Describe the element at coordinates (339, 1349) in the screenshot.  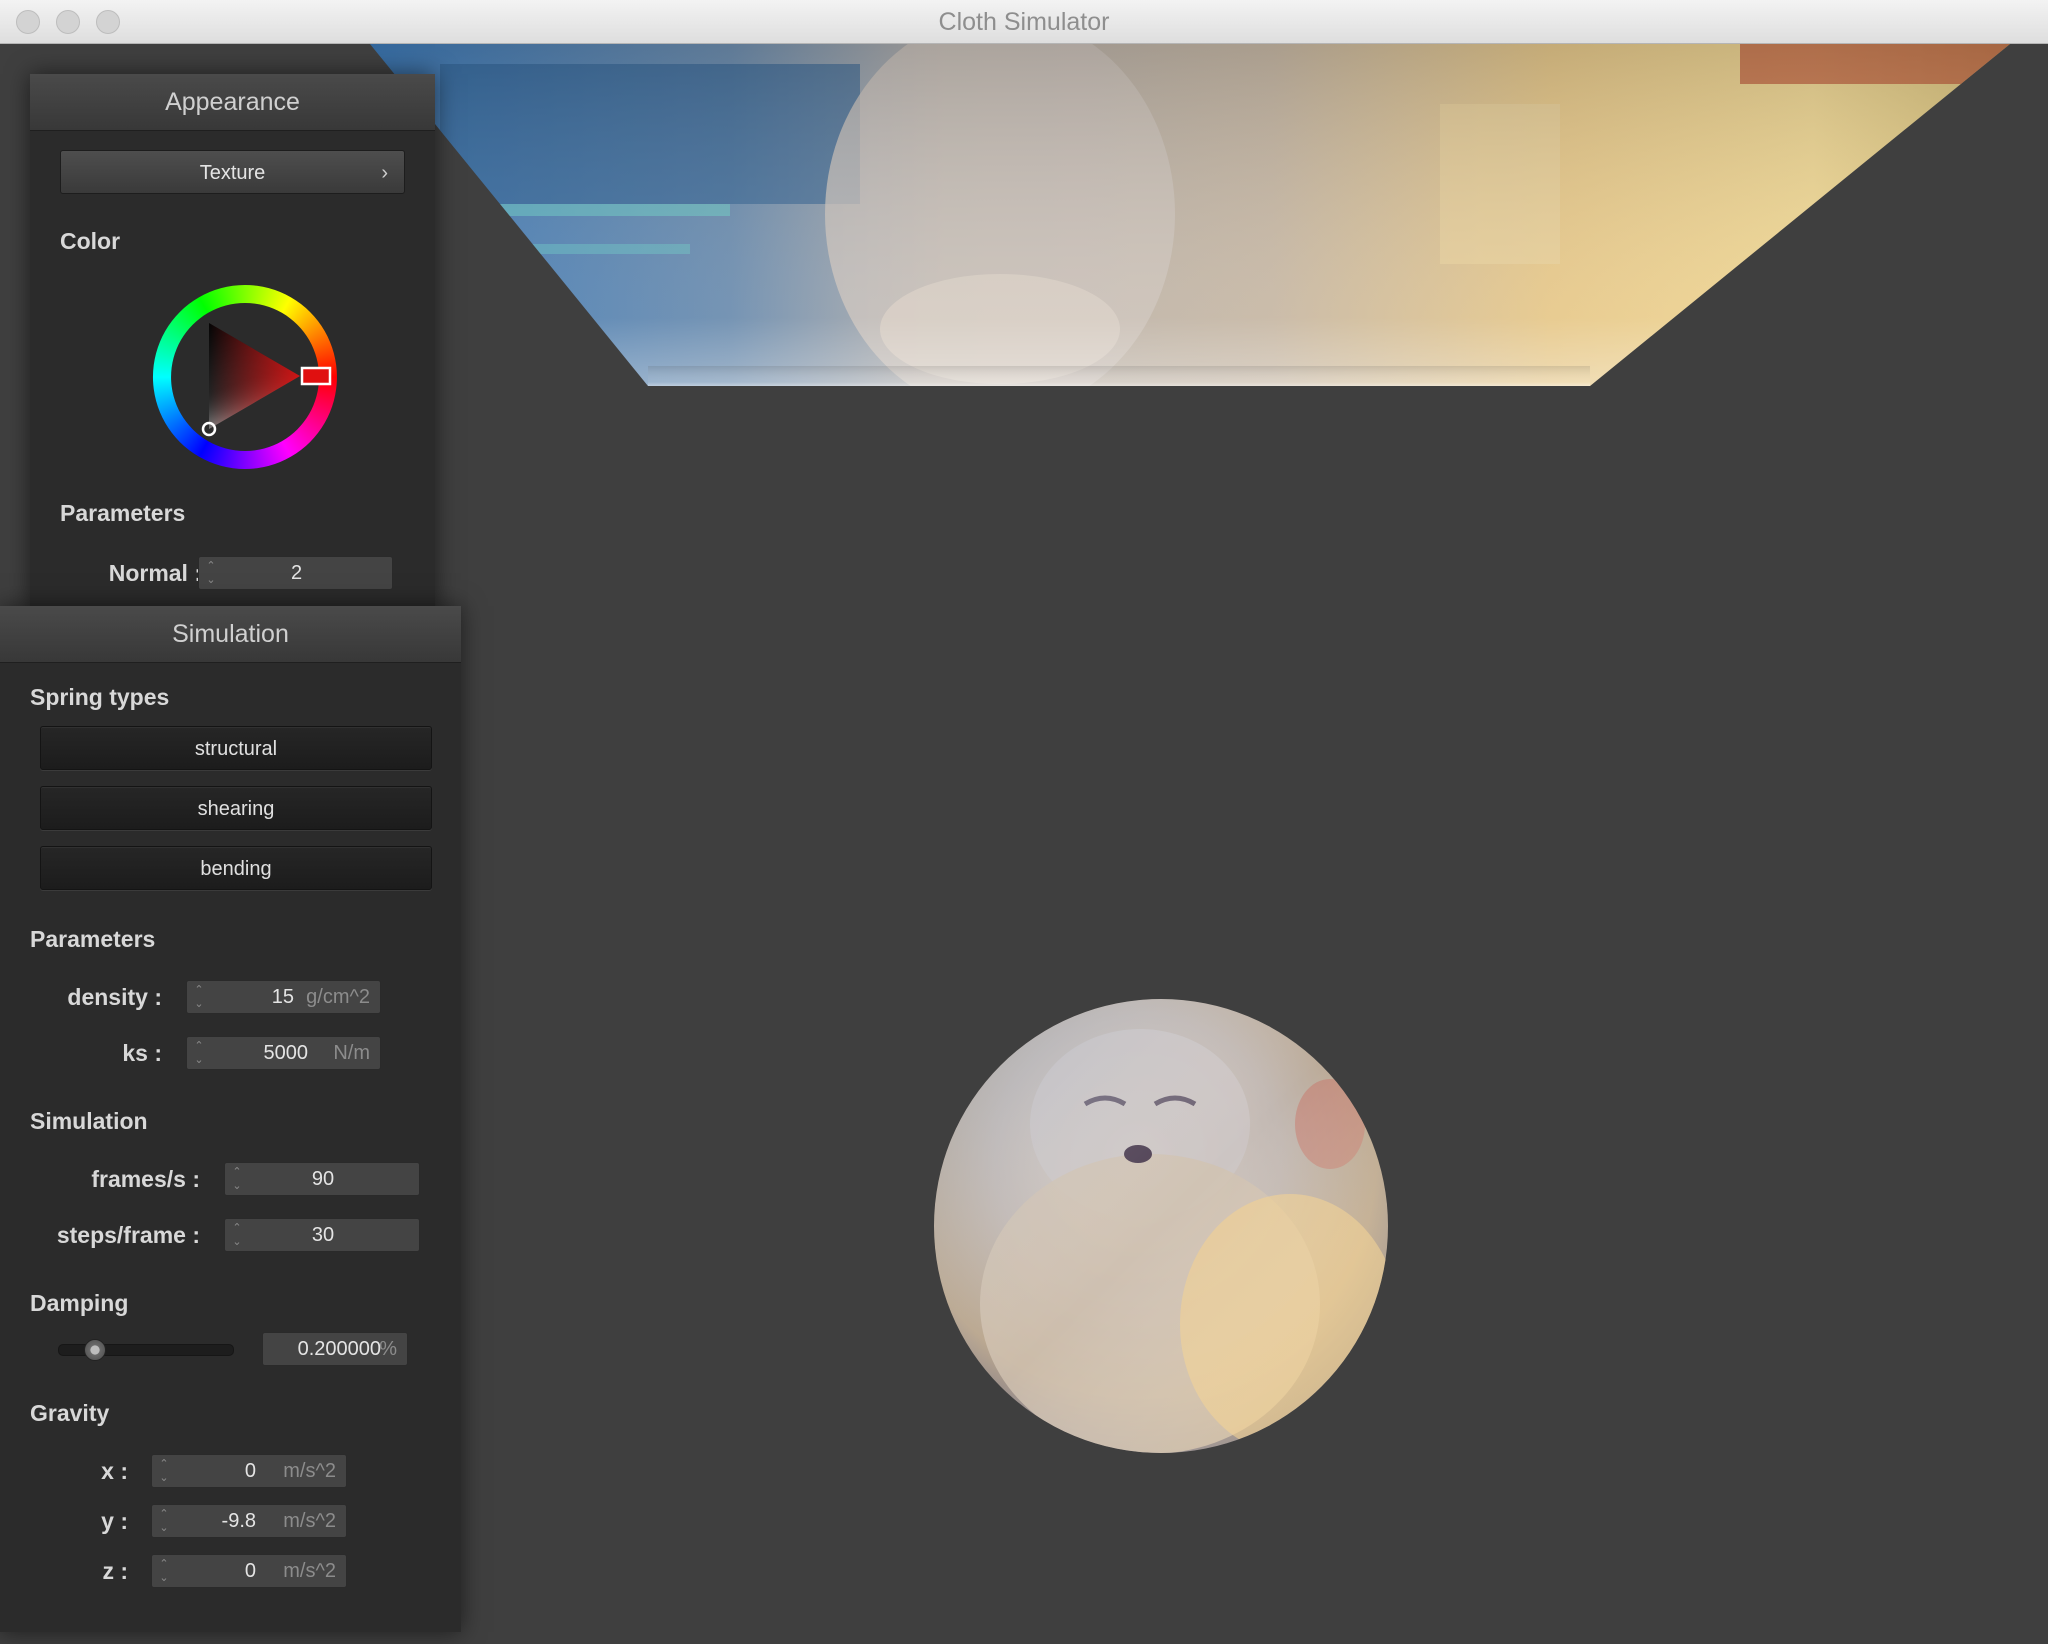
I see `damping-value: 0.200000` at that location.